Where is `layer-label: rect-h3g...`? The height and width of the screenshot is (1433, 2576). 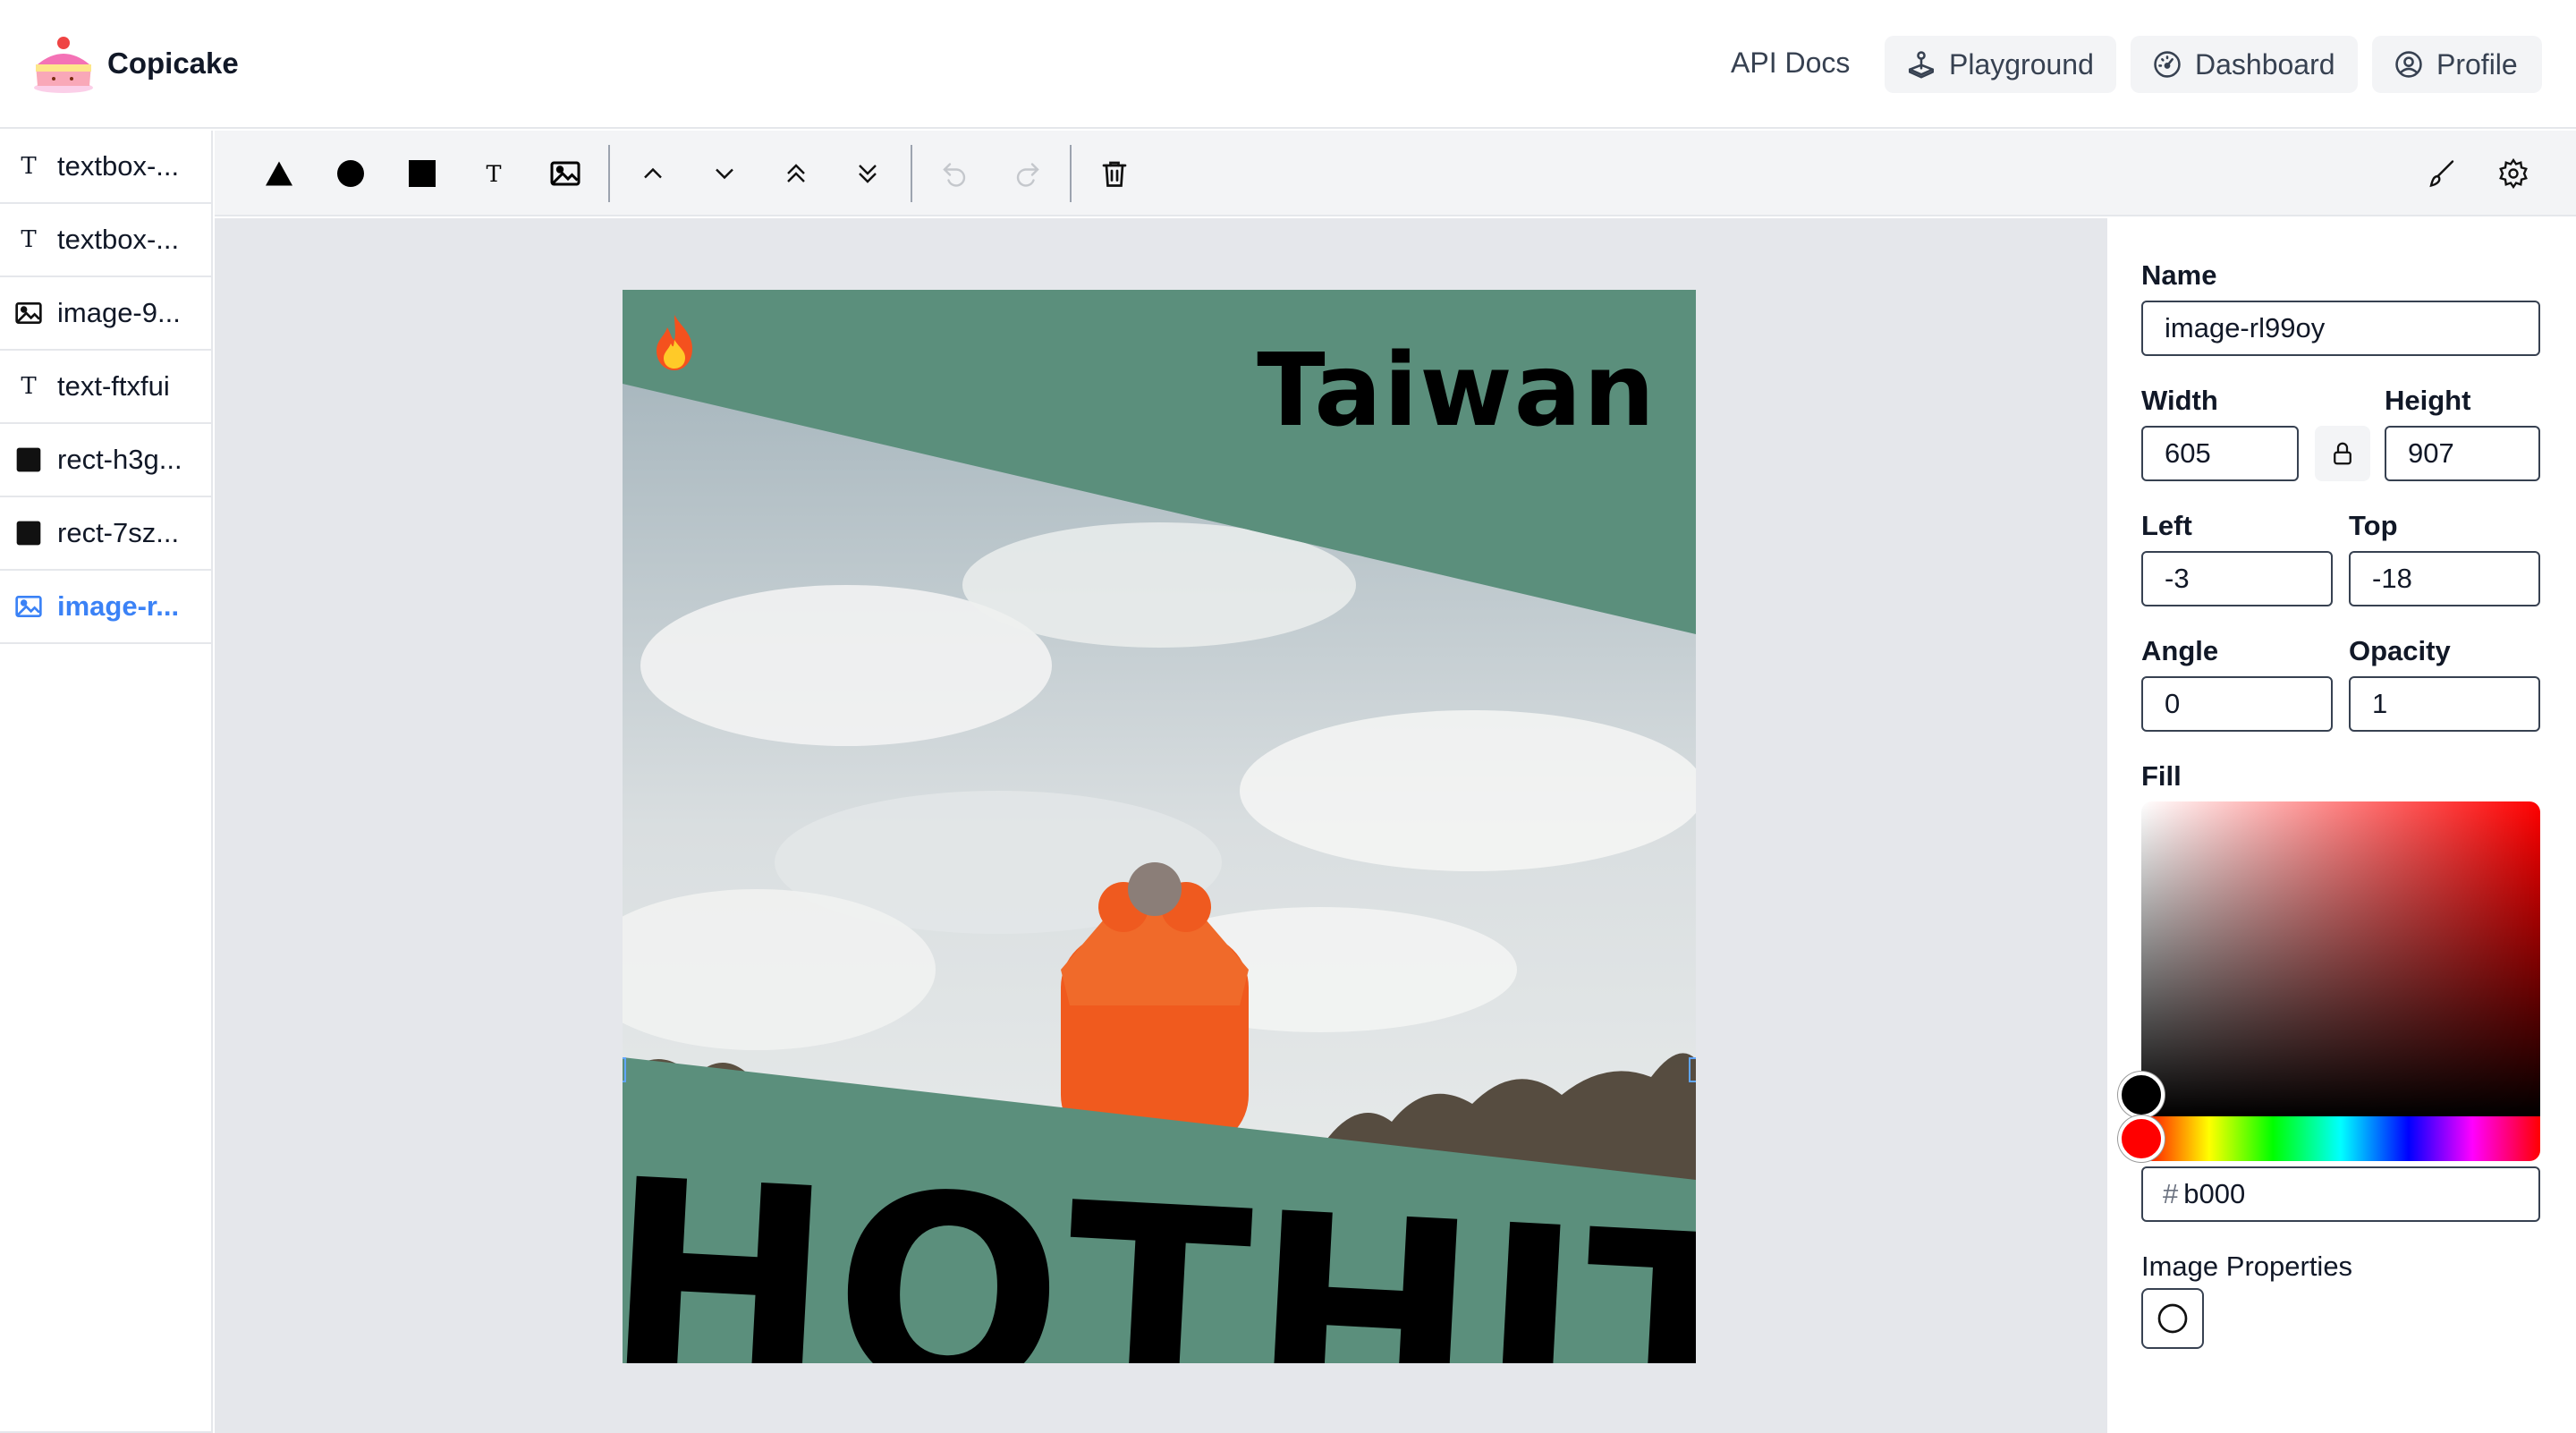 layer-label: rect-h3g... is located at coordinates (119, 459).